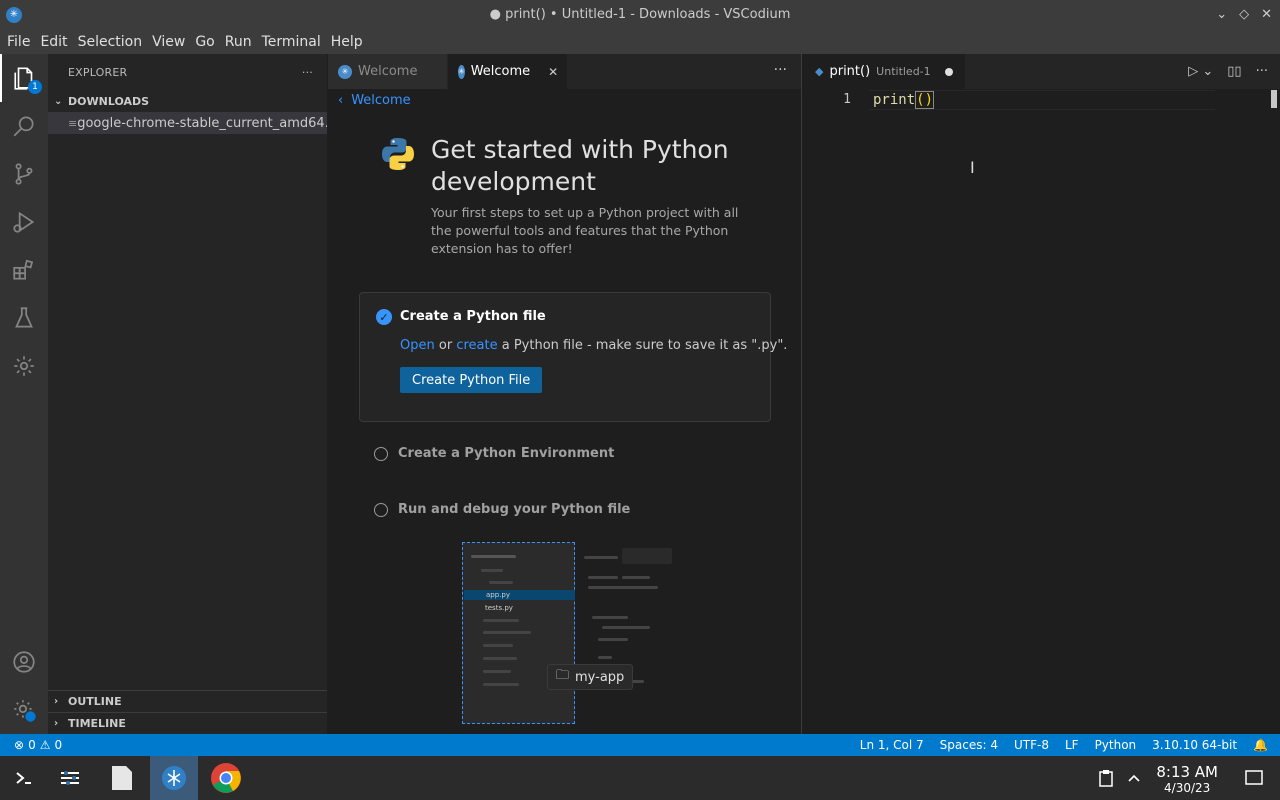  What do you see at coordinates (1187, 779) in the screenshot?
I see `clock: 8:13 AM 4/30/23` at bounding box center [1187, 779].